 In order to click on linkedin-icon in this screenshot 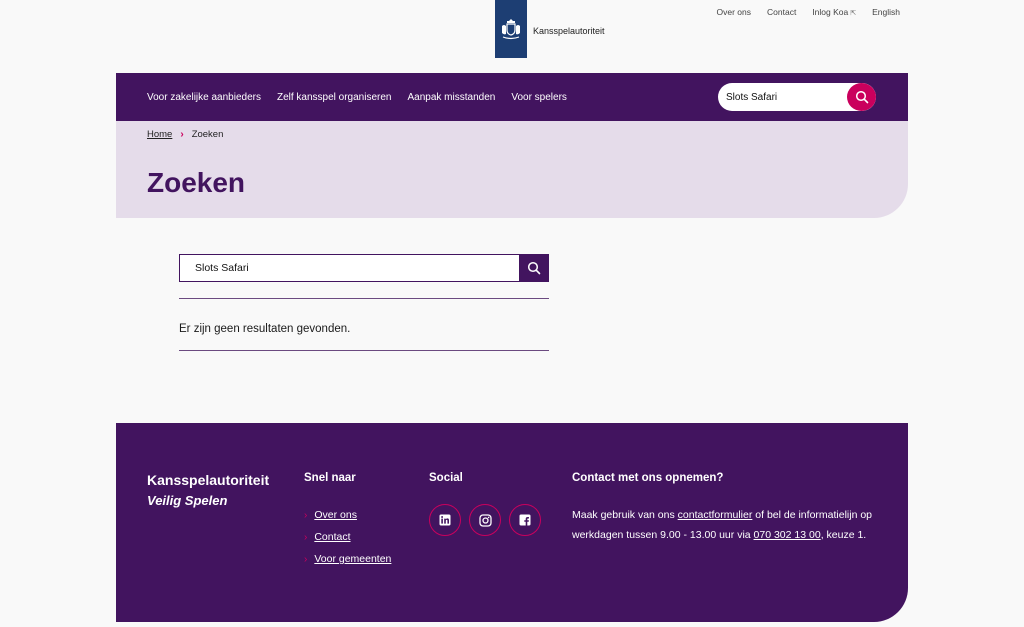, I will do `click(445, 520)`.